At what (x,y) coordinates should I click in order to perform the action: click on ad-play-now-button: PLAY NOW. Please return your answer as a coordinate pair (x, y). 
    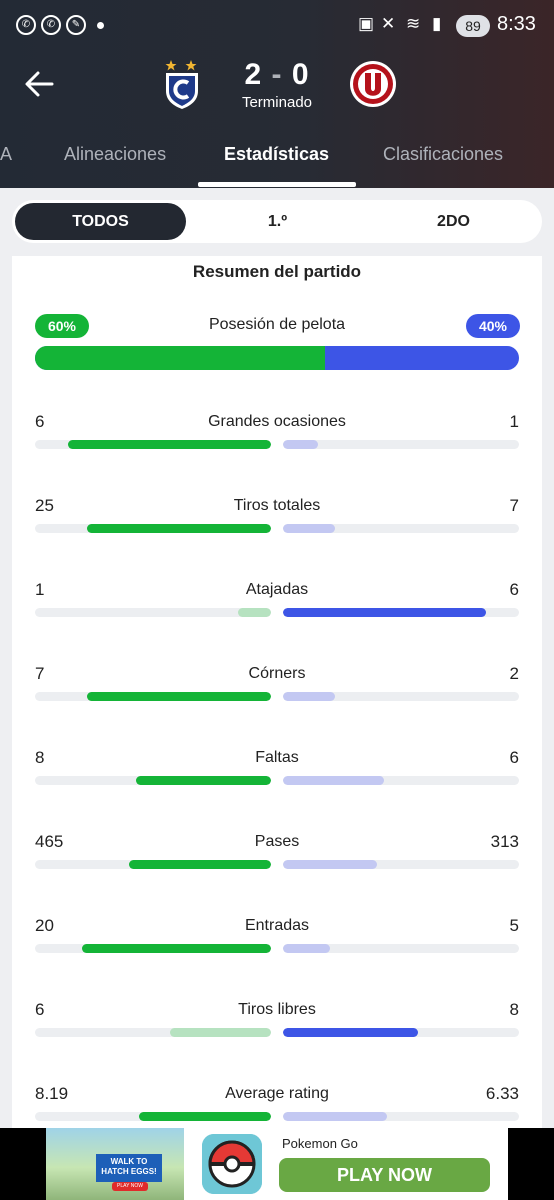
    Looking at the image, I should click on (384, 1175).